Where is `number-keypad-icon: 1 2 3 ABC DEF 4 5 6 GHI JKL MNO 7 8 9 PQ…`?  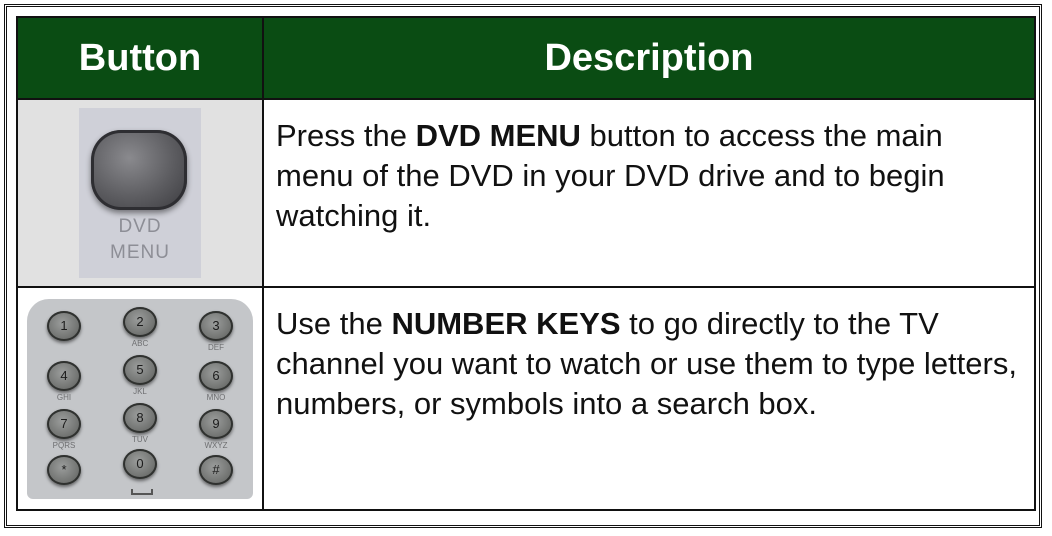
number-keypad-icon: 1 2 3 ABC DEF 4 5 6 GHI JKL MNO 7 8 9 PQ… is located at coordinates (140, 398).